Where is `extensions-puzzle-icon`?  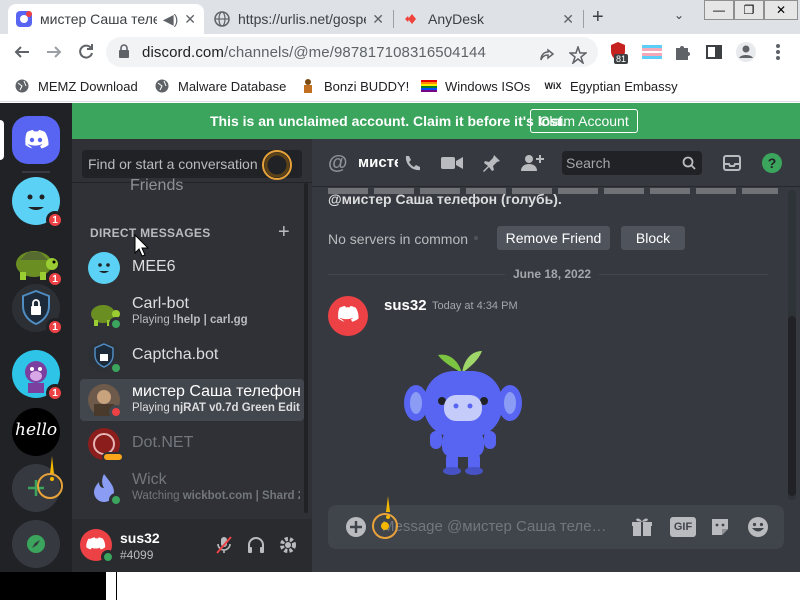
extensions-puzzle-icon is located at coordinates (682, 52).